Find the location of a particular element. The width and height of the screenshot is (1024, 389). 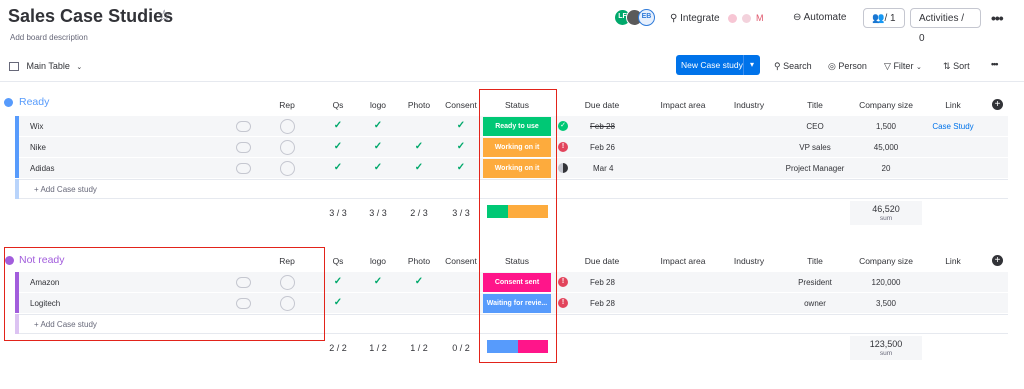

board-members-avatars: LF EB is located at coordinates (636, 17).